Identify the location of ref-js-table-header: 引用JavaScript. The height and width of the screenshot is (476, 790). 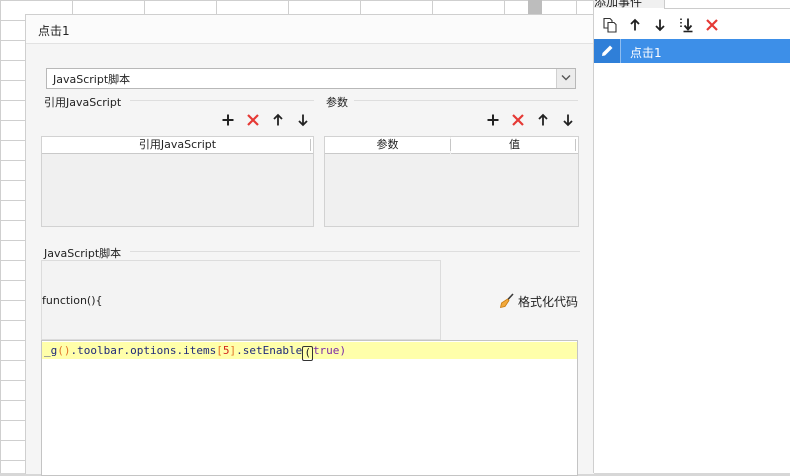
(177, 145).